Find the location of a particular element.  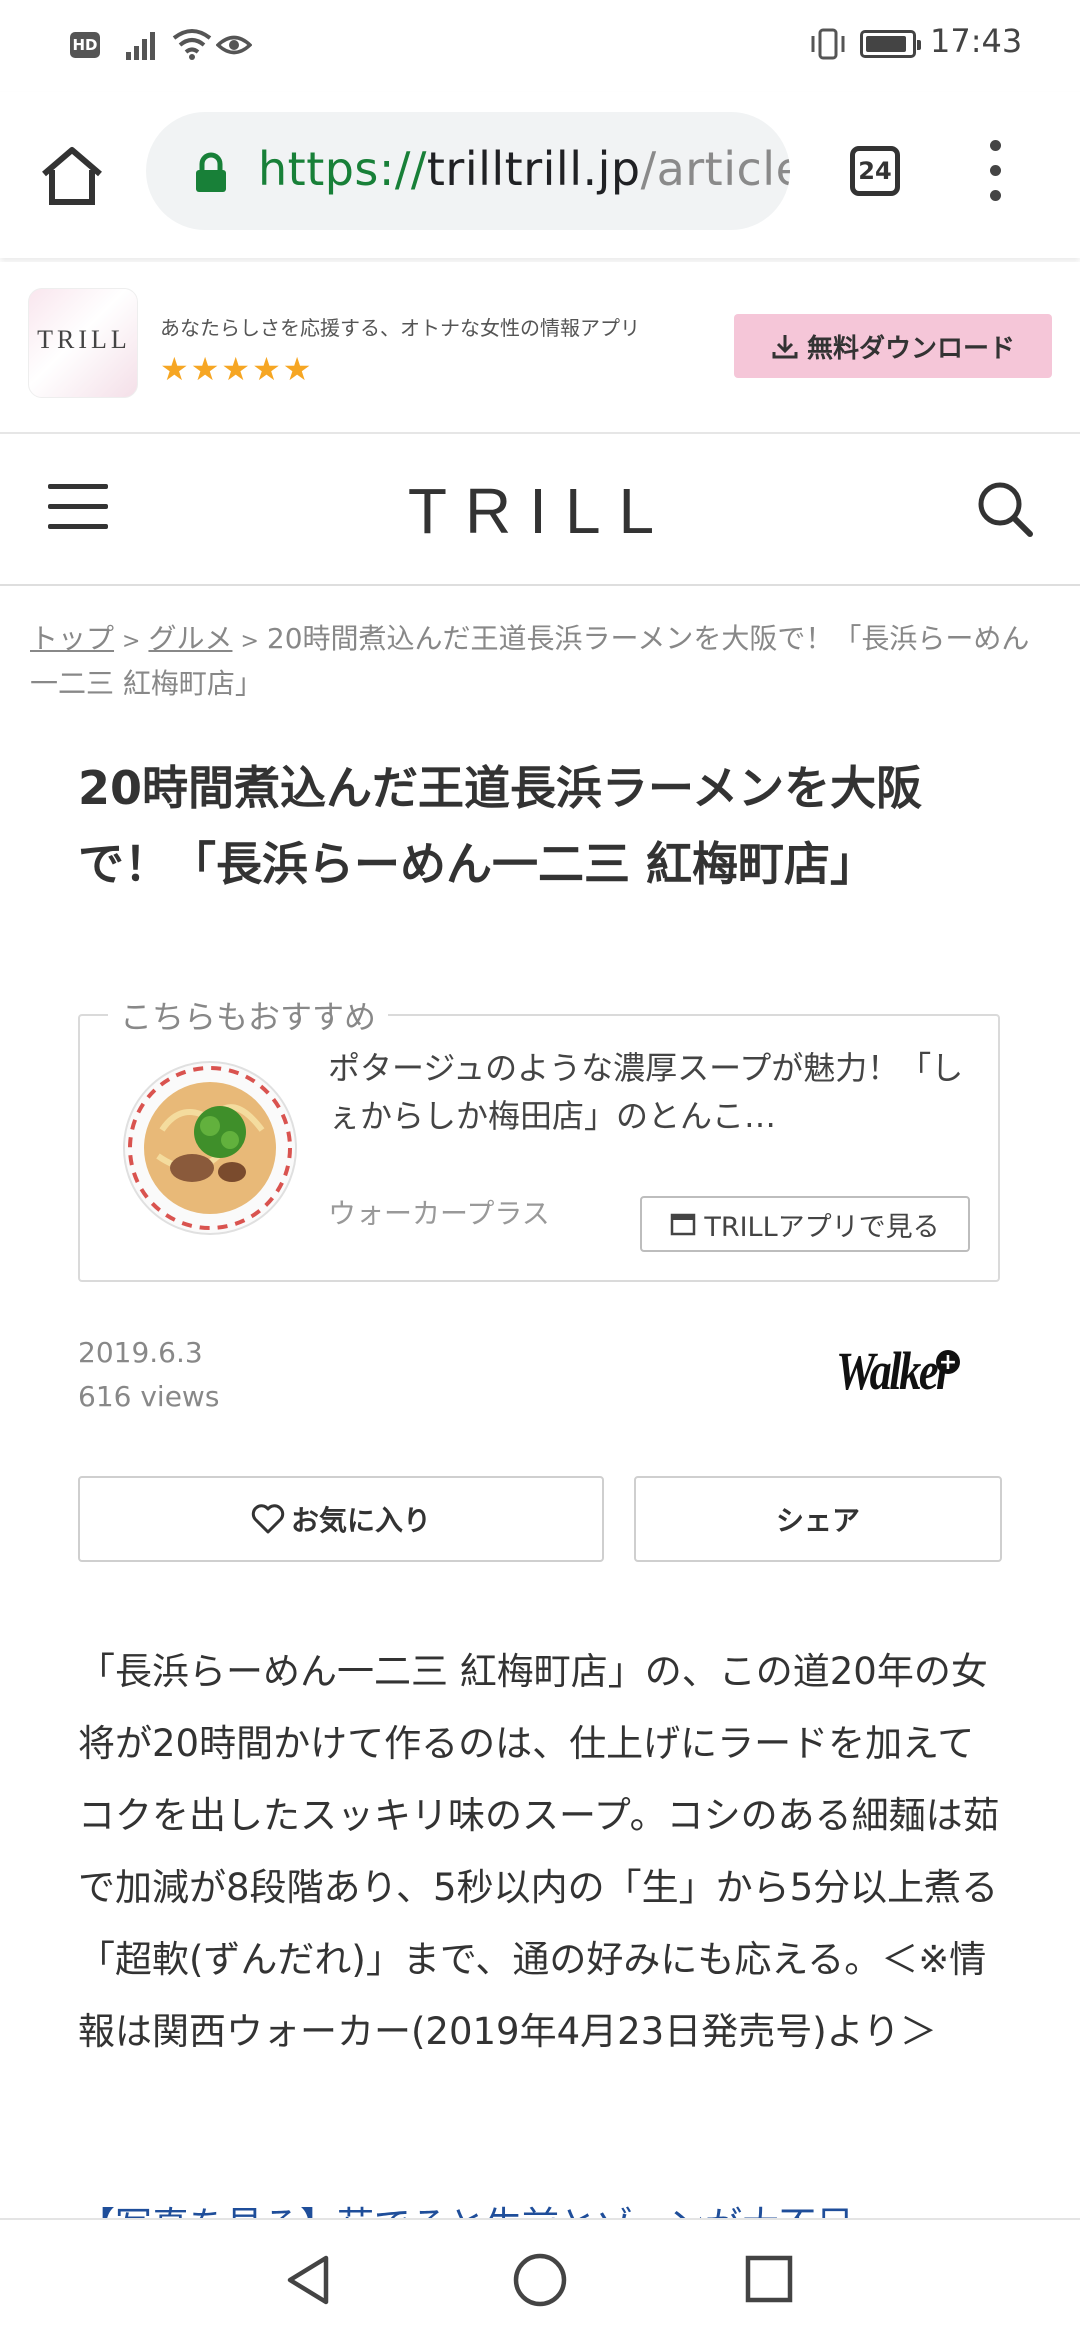

recommend-source: ウォーカープラス is located at coordinates (439, 1213).